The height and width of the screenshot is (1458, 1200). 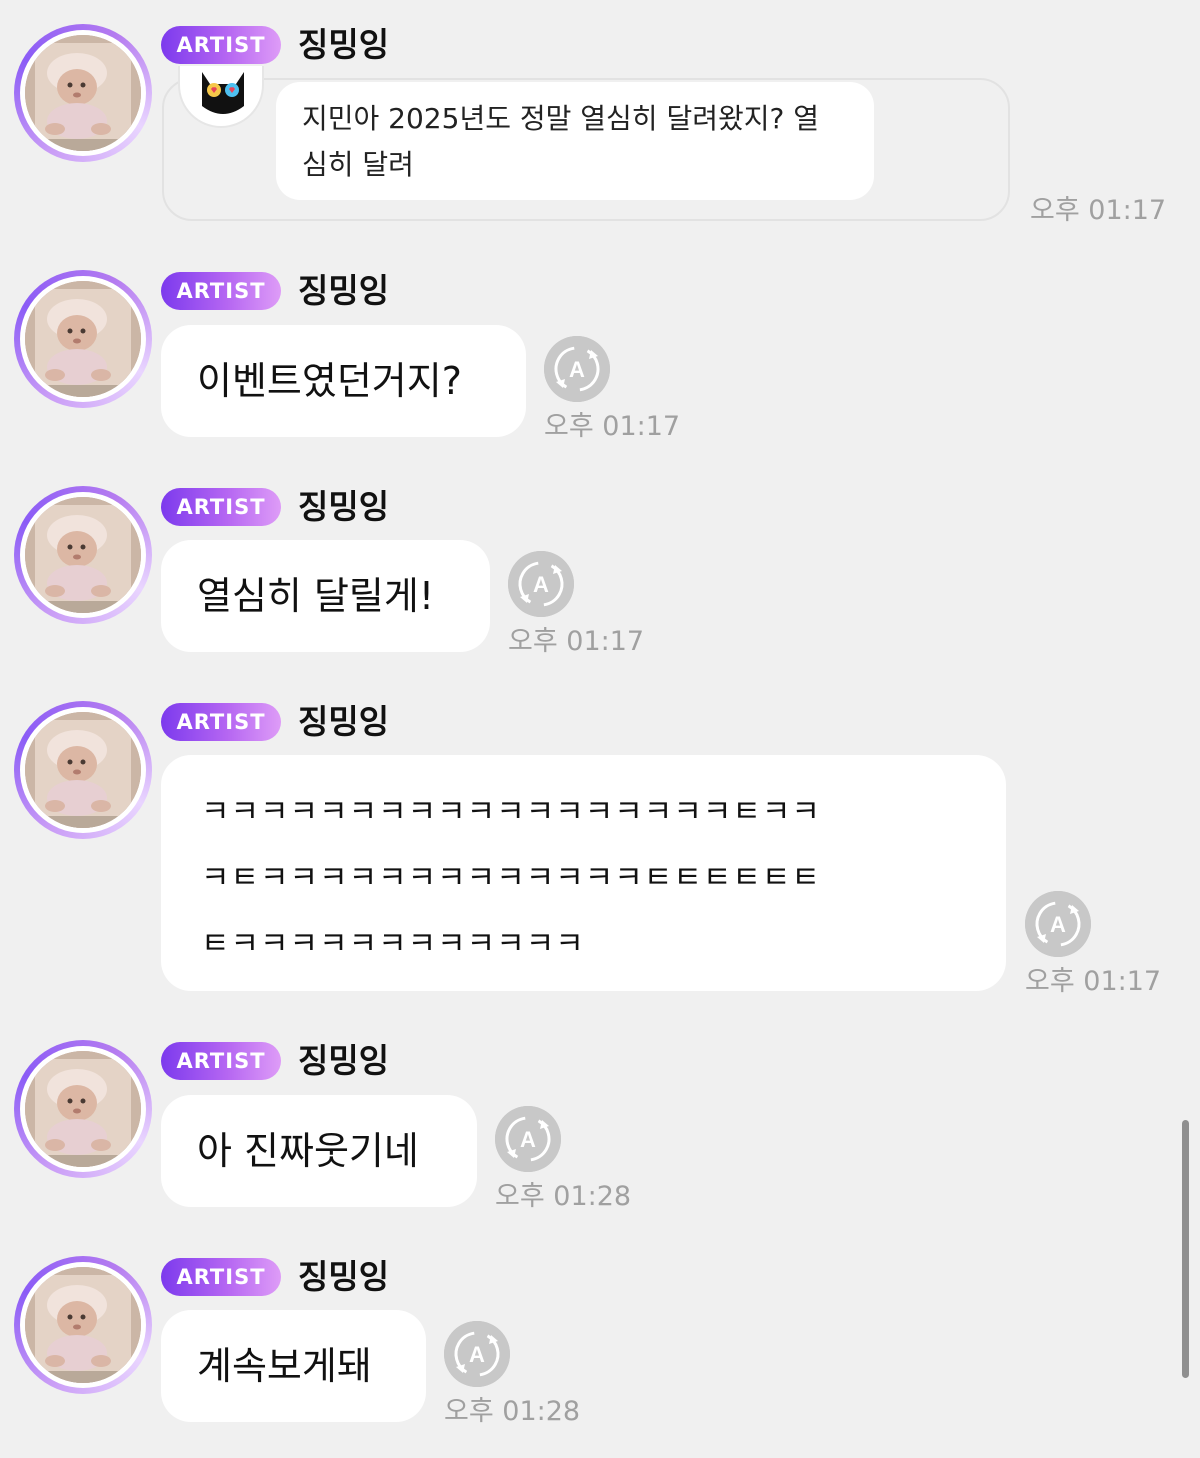 What do you see at coordinates (358, 164) in the screenshot?
I see `quoted-text-line: 심히 달려` at bounding box center [358, 164].